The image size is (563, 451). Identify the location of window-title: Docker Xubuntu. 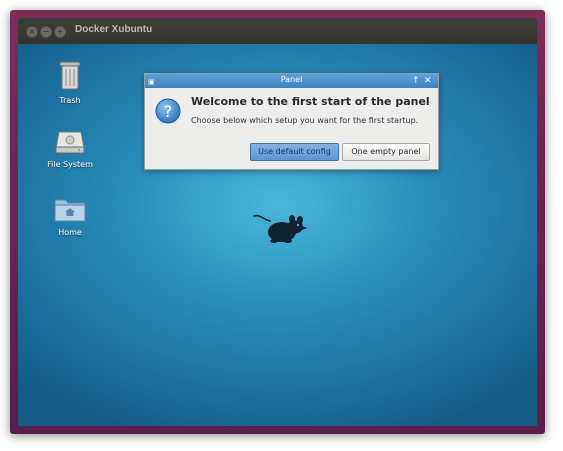
(114, 29).